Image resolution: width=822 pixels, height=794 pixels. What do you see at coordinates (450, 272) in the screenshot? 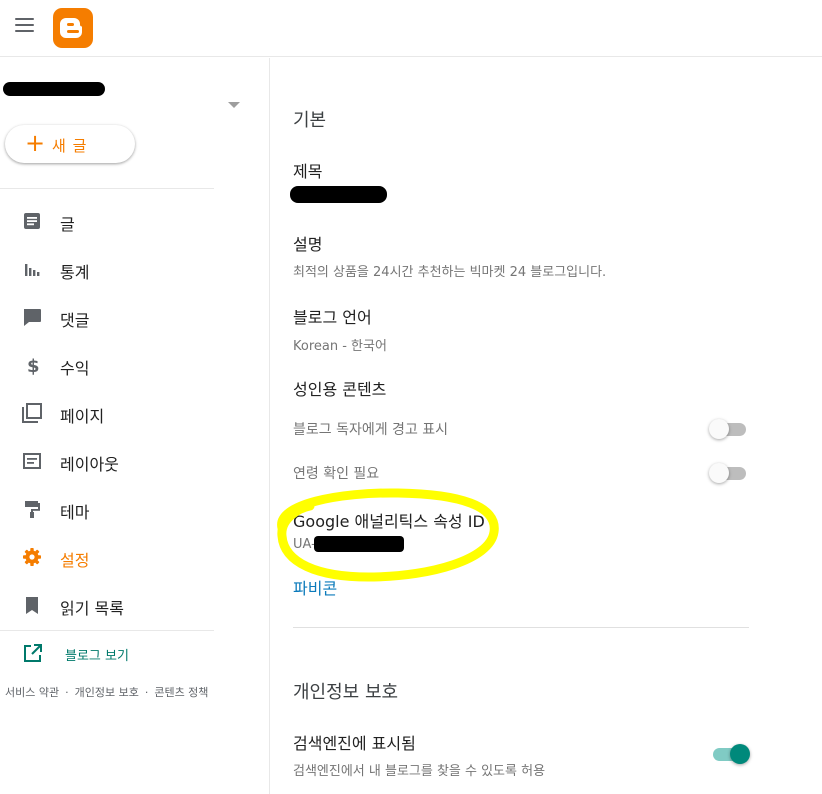
I see `description-value: 최적의 상품을 24시간 추천하는 빅마켓 24 블로그입니다.` at bounding box center [450, 272].